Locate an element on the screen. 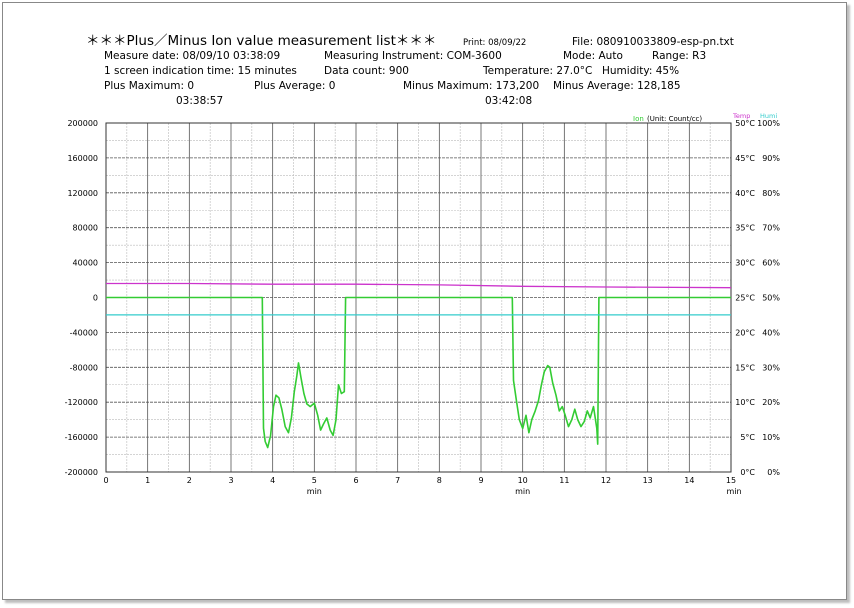  temp-tick-label: 35°C is located at coordinates (745, 228).